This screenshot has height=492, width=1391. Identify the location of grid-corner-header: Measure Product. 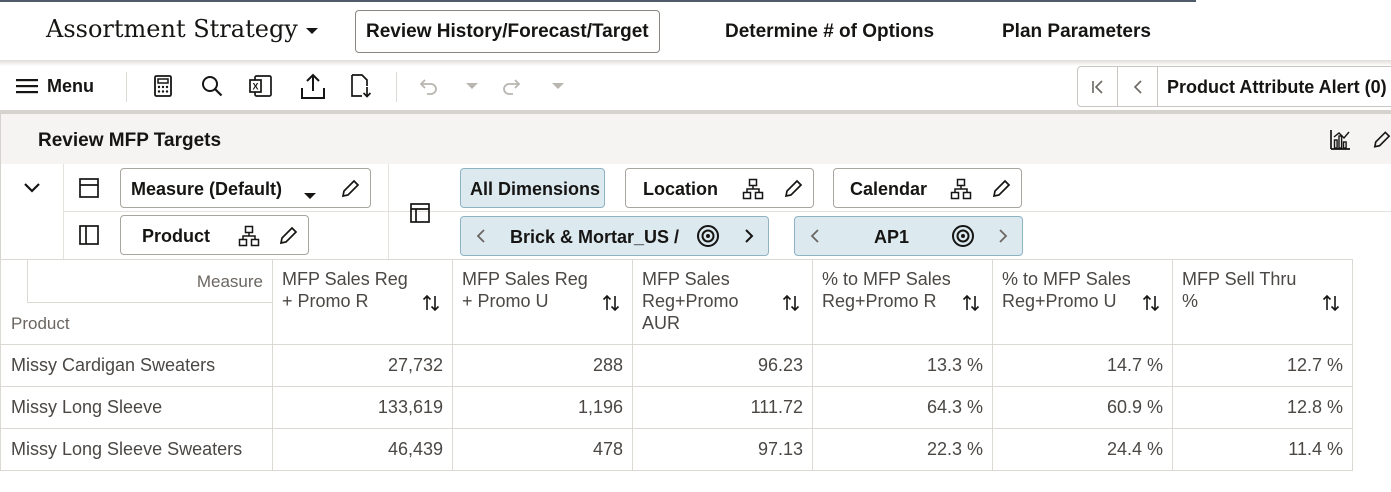
(136, 302).